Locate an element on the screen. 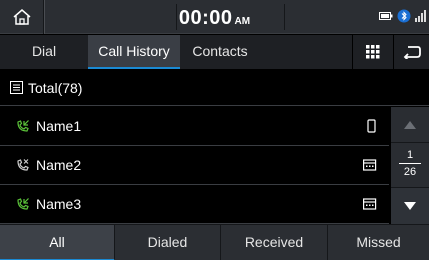 The height and width of the screenshot is (260, 429). back-button is located at coordinates (411, 52).